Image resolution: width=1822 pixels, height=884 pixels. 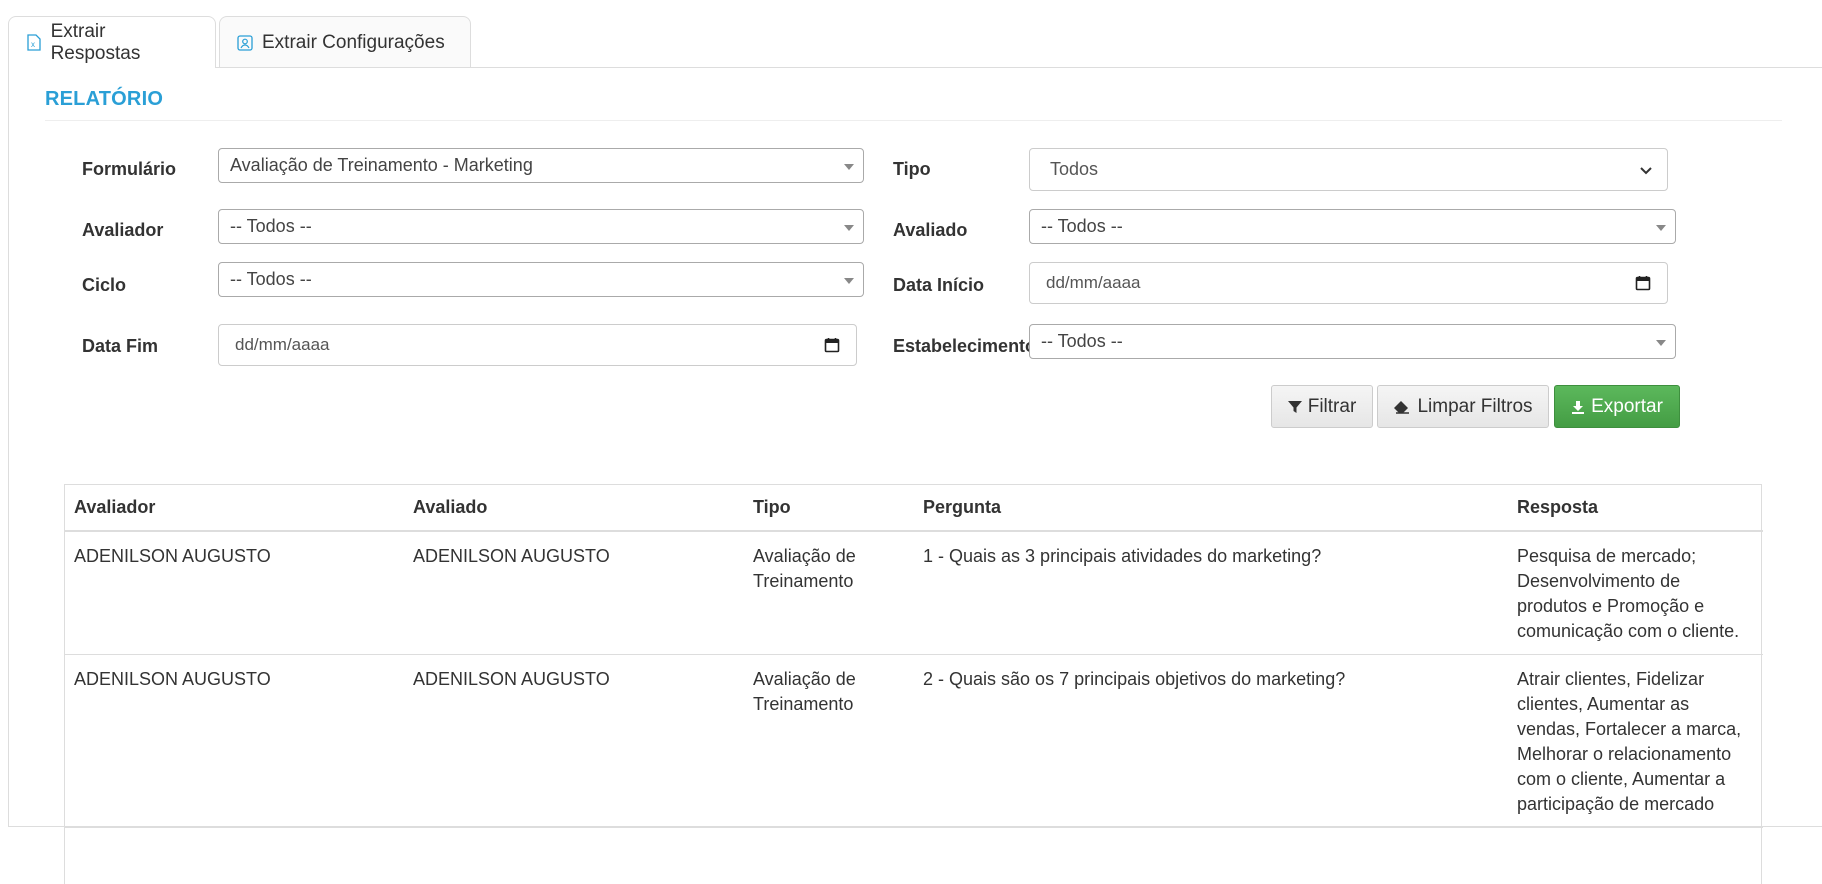 What do you see at coordinates (537, 345) in the screenshot?
I see `data-fim-input: dd/mm/aaaa` at bounding box center [537, 345].